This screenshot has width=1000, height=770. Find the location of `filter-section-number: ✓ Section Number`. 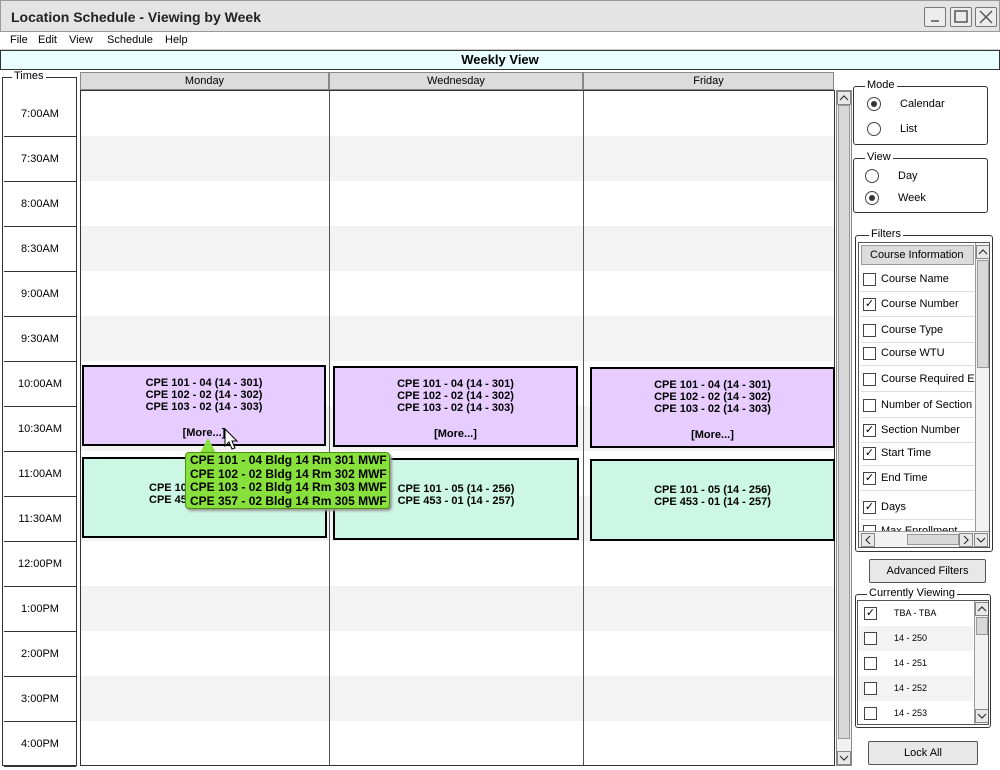

filter-section-number: ✓ Section Number is located at coordinates (917, 430).